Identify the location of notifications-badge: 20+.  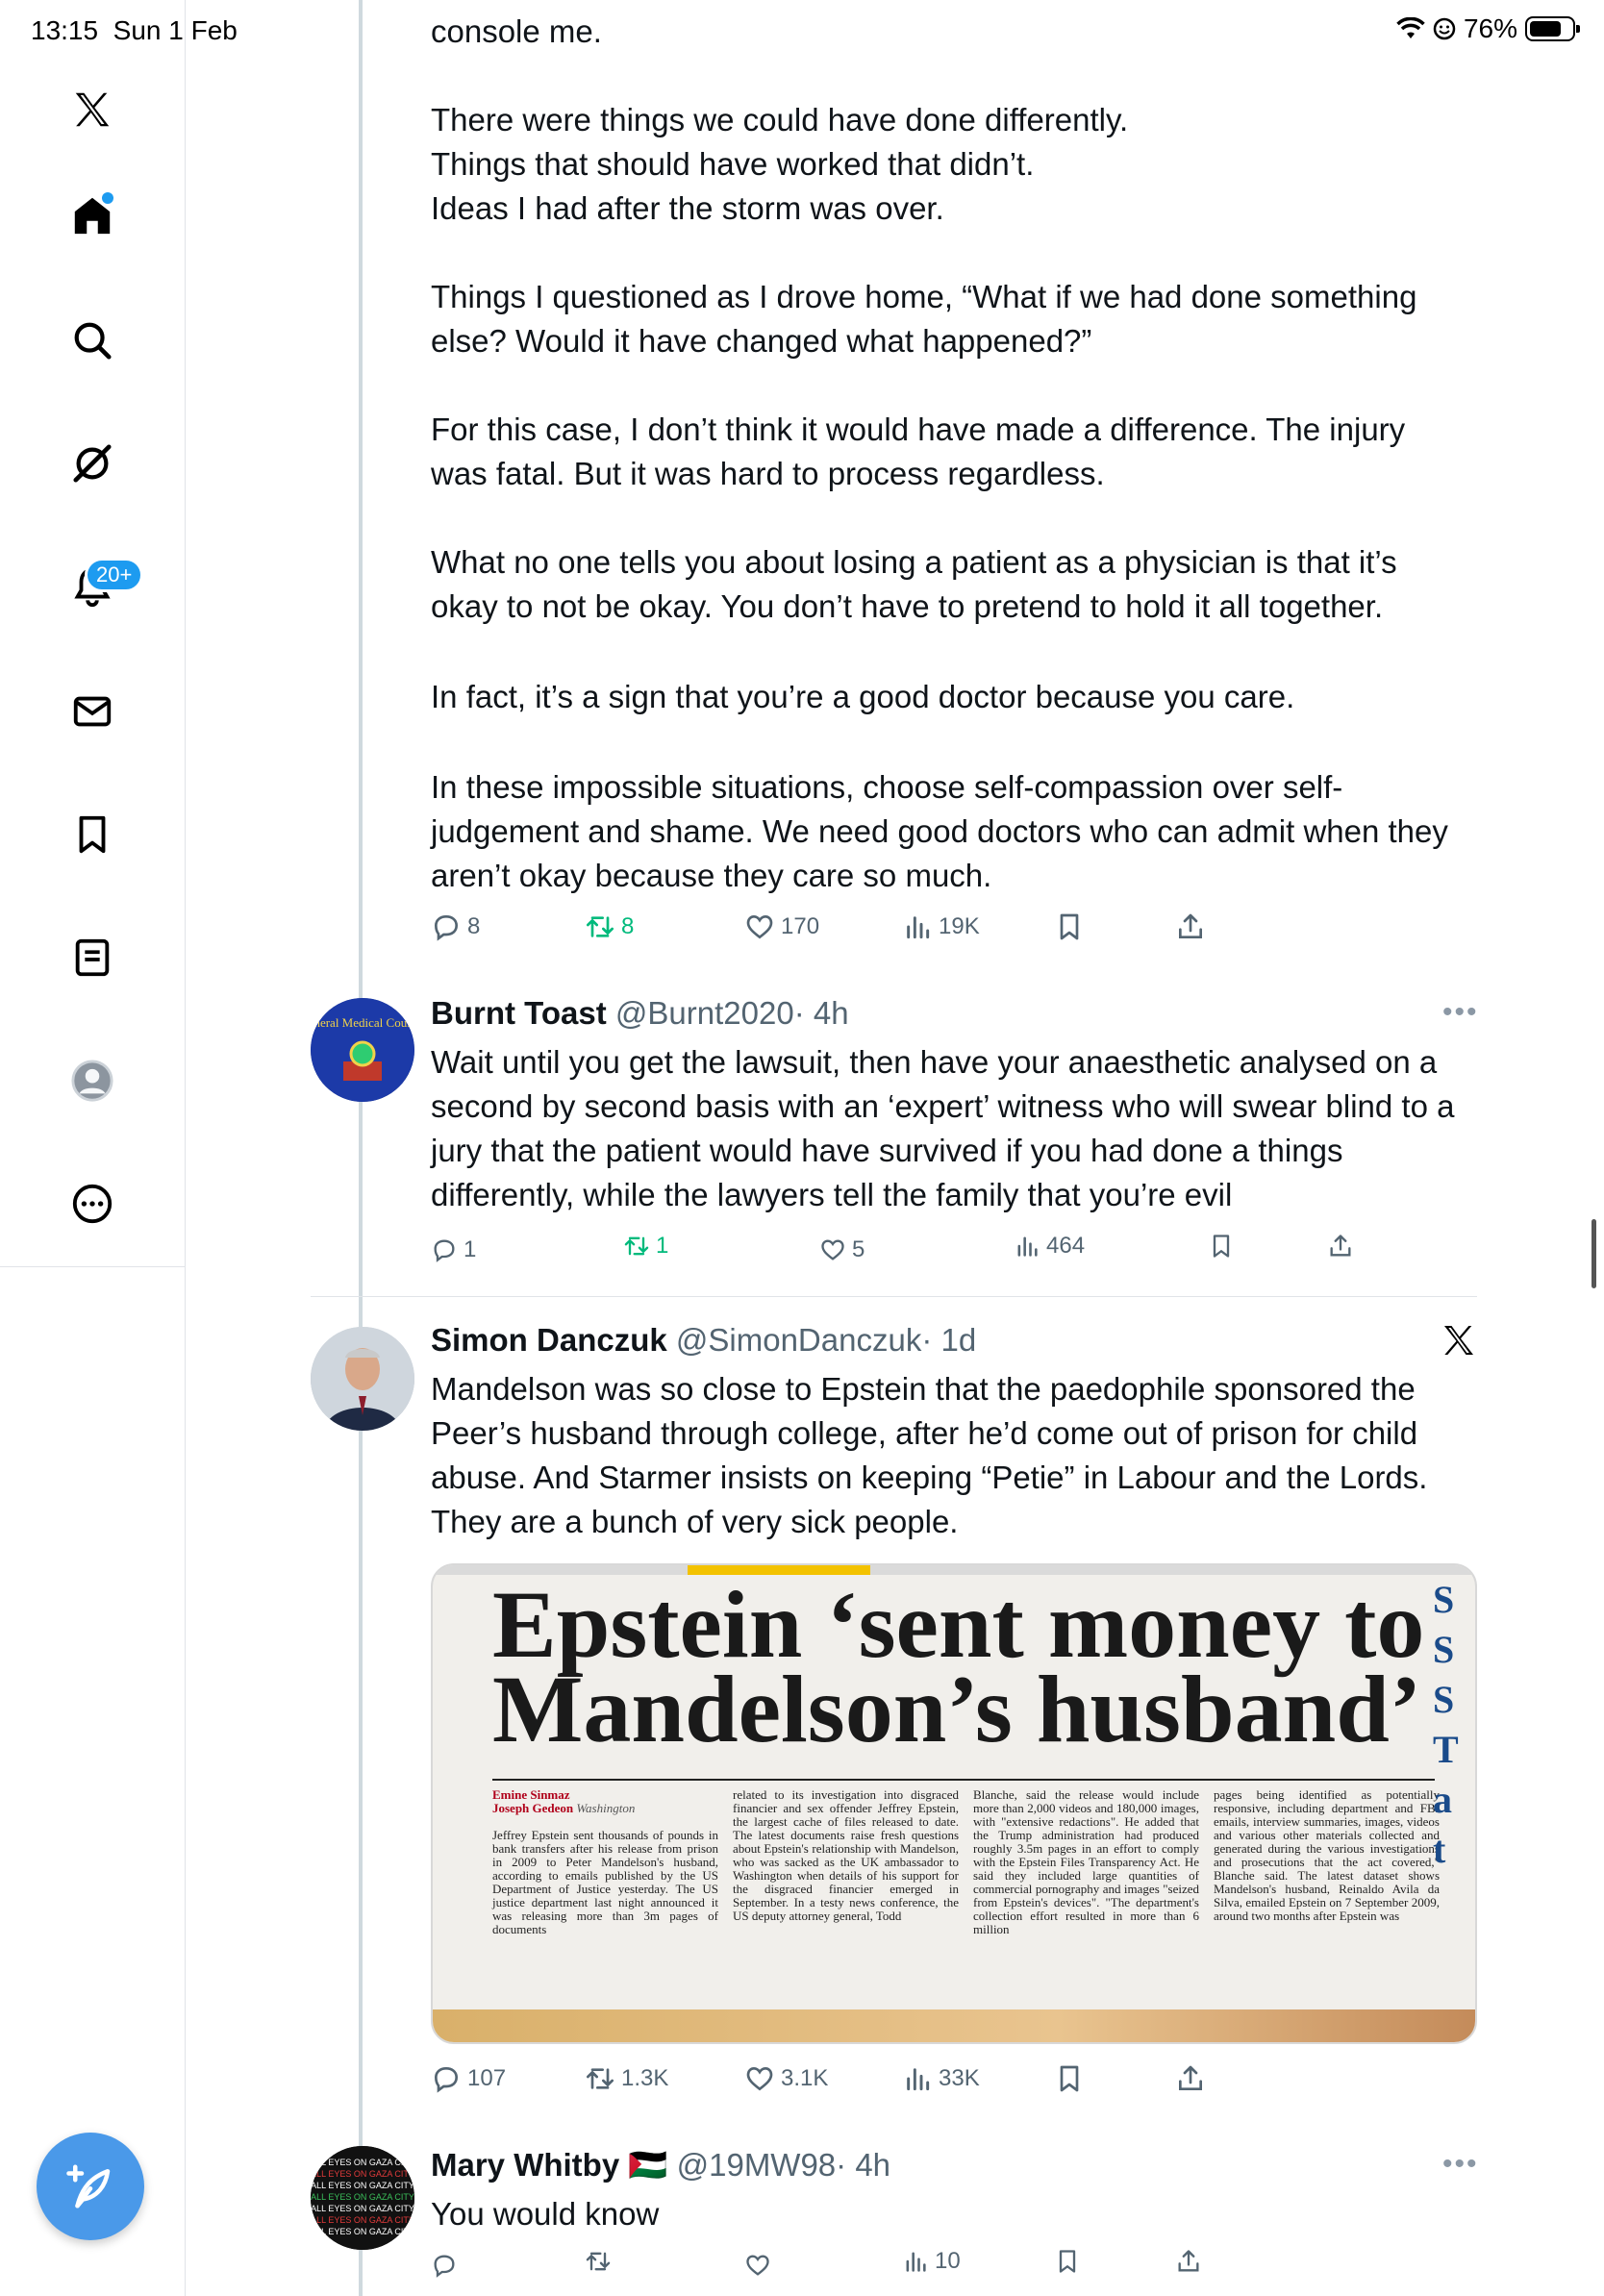
(114, 575).